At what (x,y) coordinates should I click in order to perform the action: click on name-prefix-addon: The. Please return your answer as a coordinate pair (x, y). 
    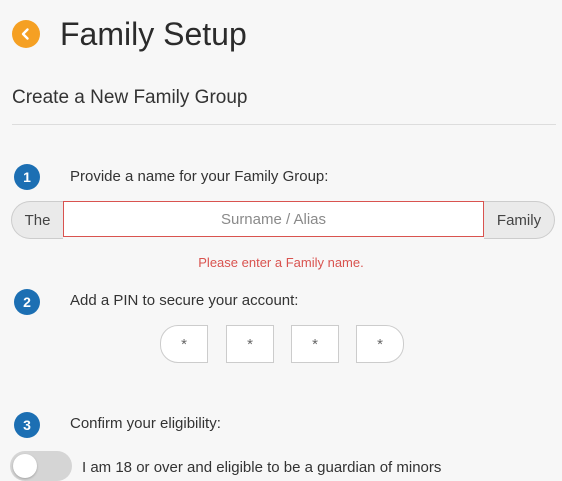
    Looking at the image, I should click on (37, 220).